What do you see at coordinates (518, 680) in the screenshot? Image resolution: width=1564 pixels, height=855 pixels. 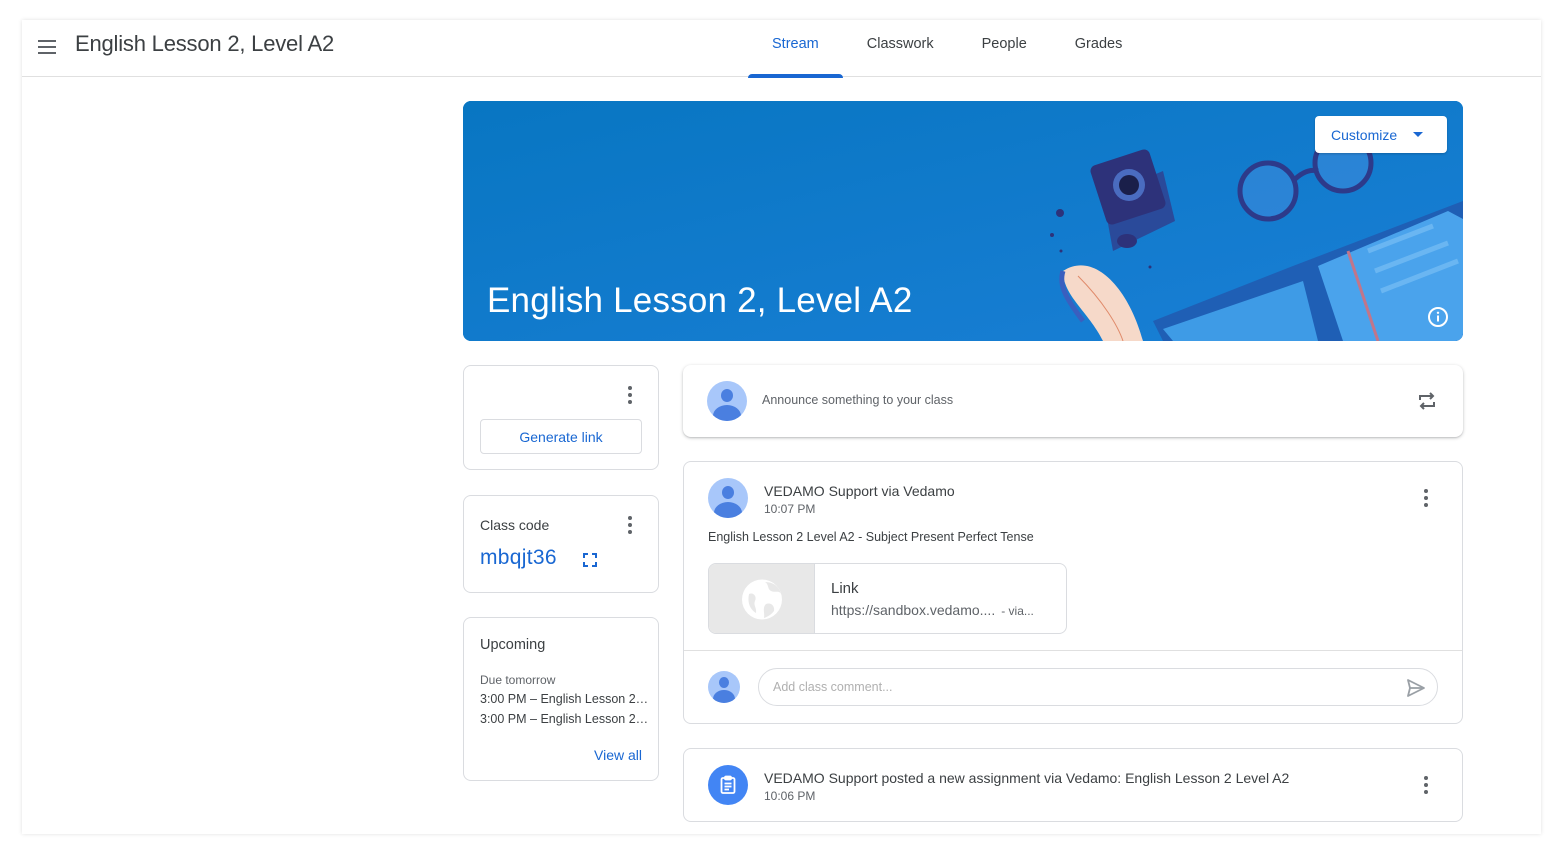 I see `due-label: Due tomorrow` at bounding box center [518, 680].